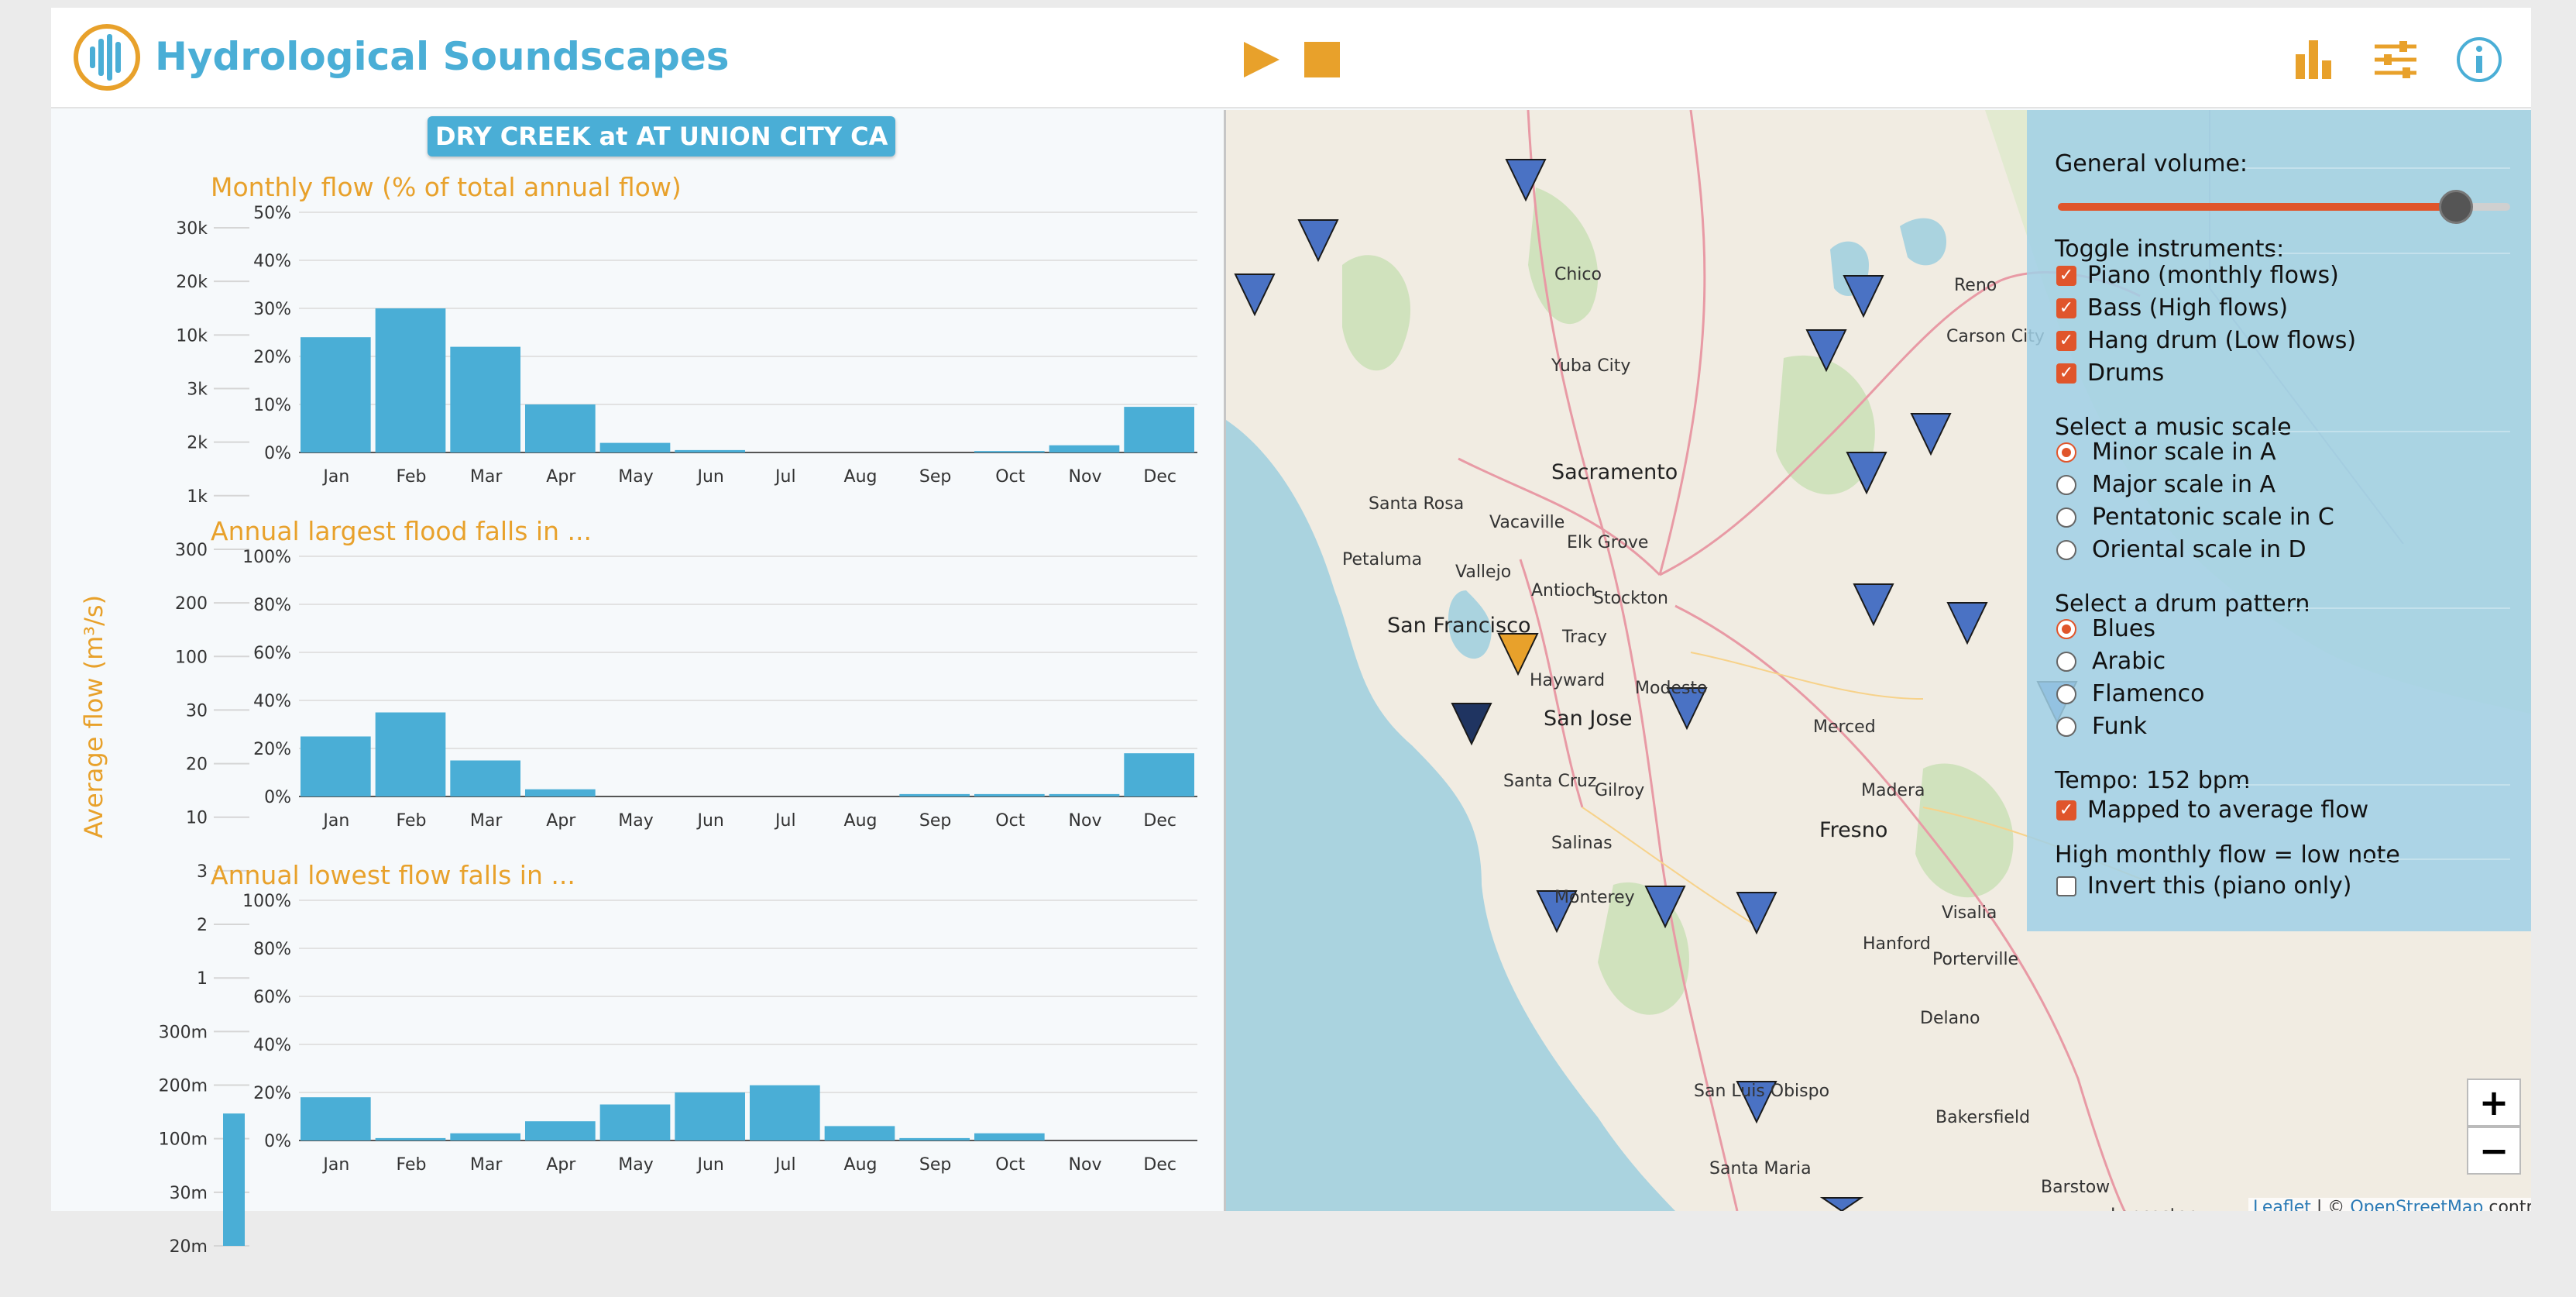 The height and width of the screenshot is (1297, 2576). What do you see at coordinates (1760, 1168) in the screenshot?
I see `map-place-label: Santa Maria` at bounding box center [1760, 1168].